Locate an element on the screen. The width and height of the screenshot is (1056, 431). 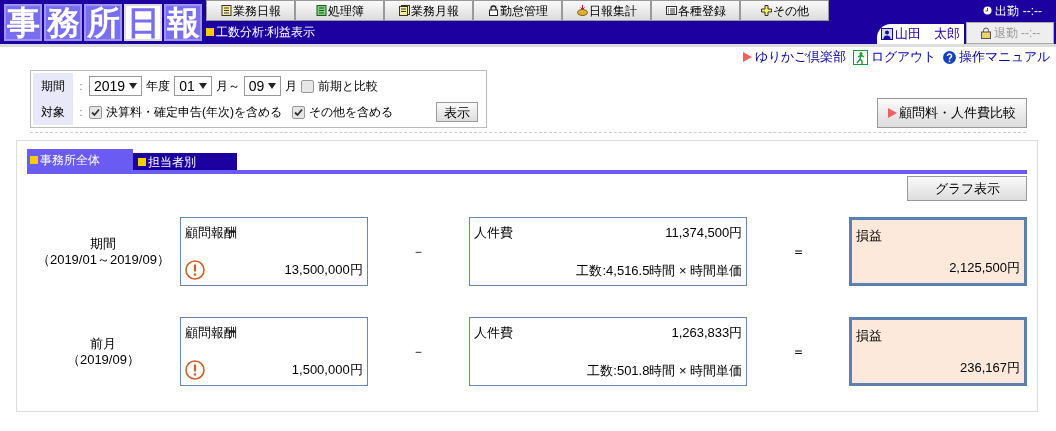
logo-character: 日 is located at coordinates (143, 22).